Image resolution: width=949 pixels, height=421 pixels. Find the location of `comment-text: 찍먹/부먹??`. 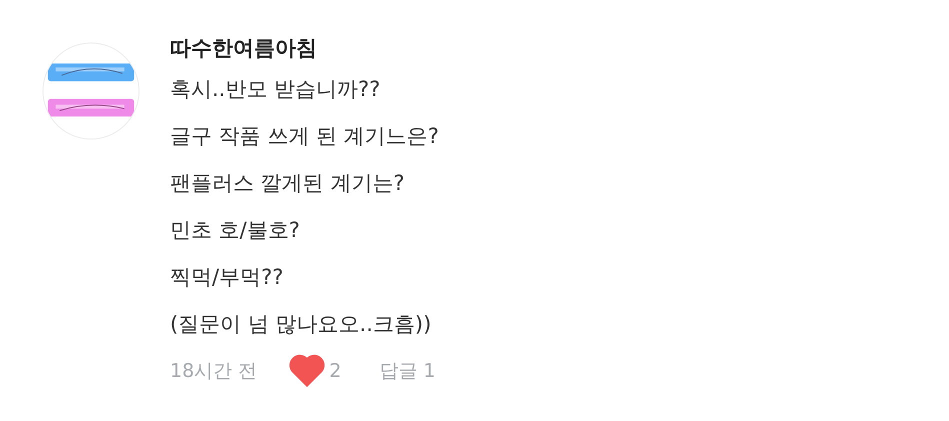

comment-text: 찍먹/부먹?? is located at coordinates (227, 277).